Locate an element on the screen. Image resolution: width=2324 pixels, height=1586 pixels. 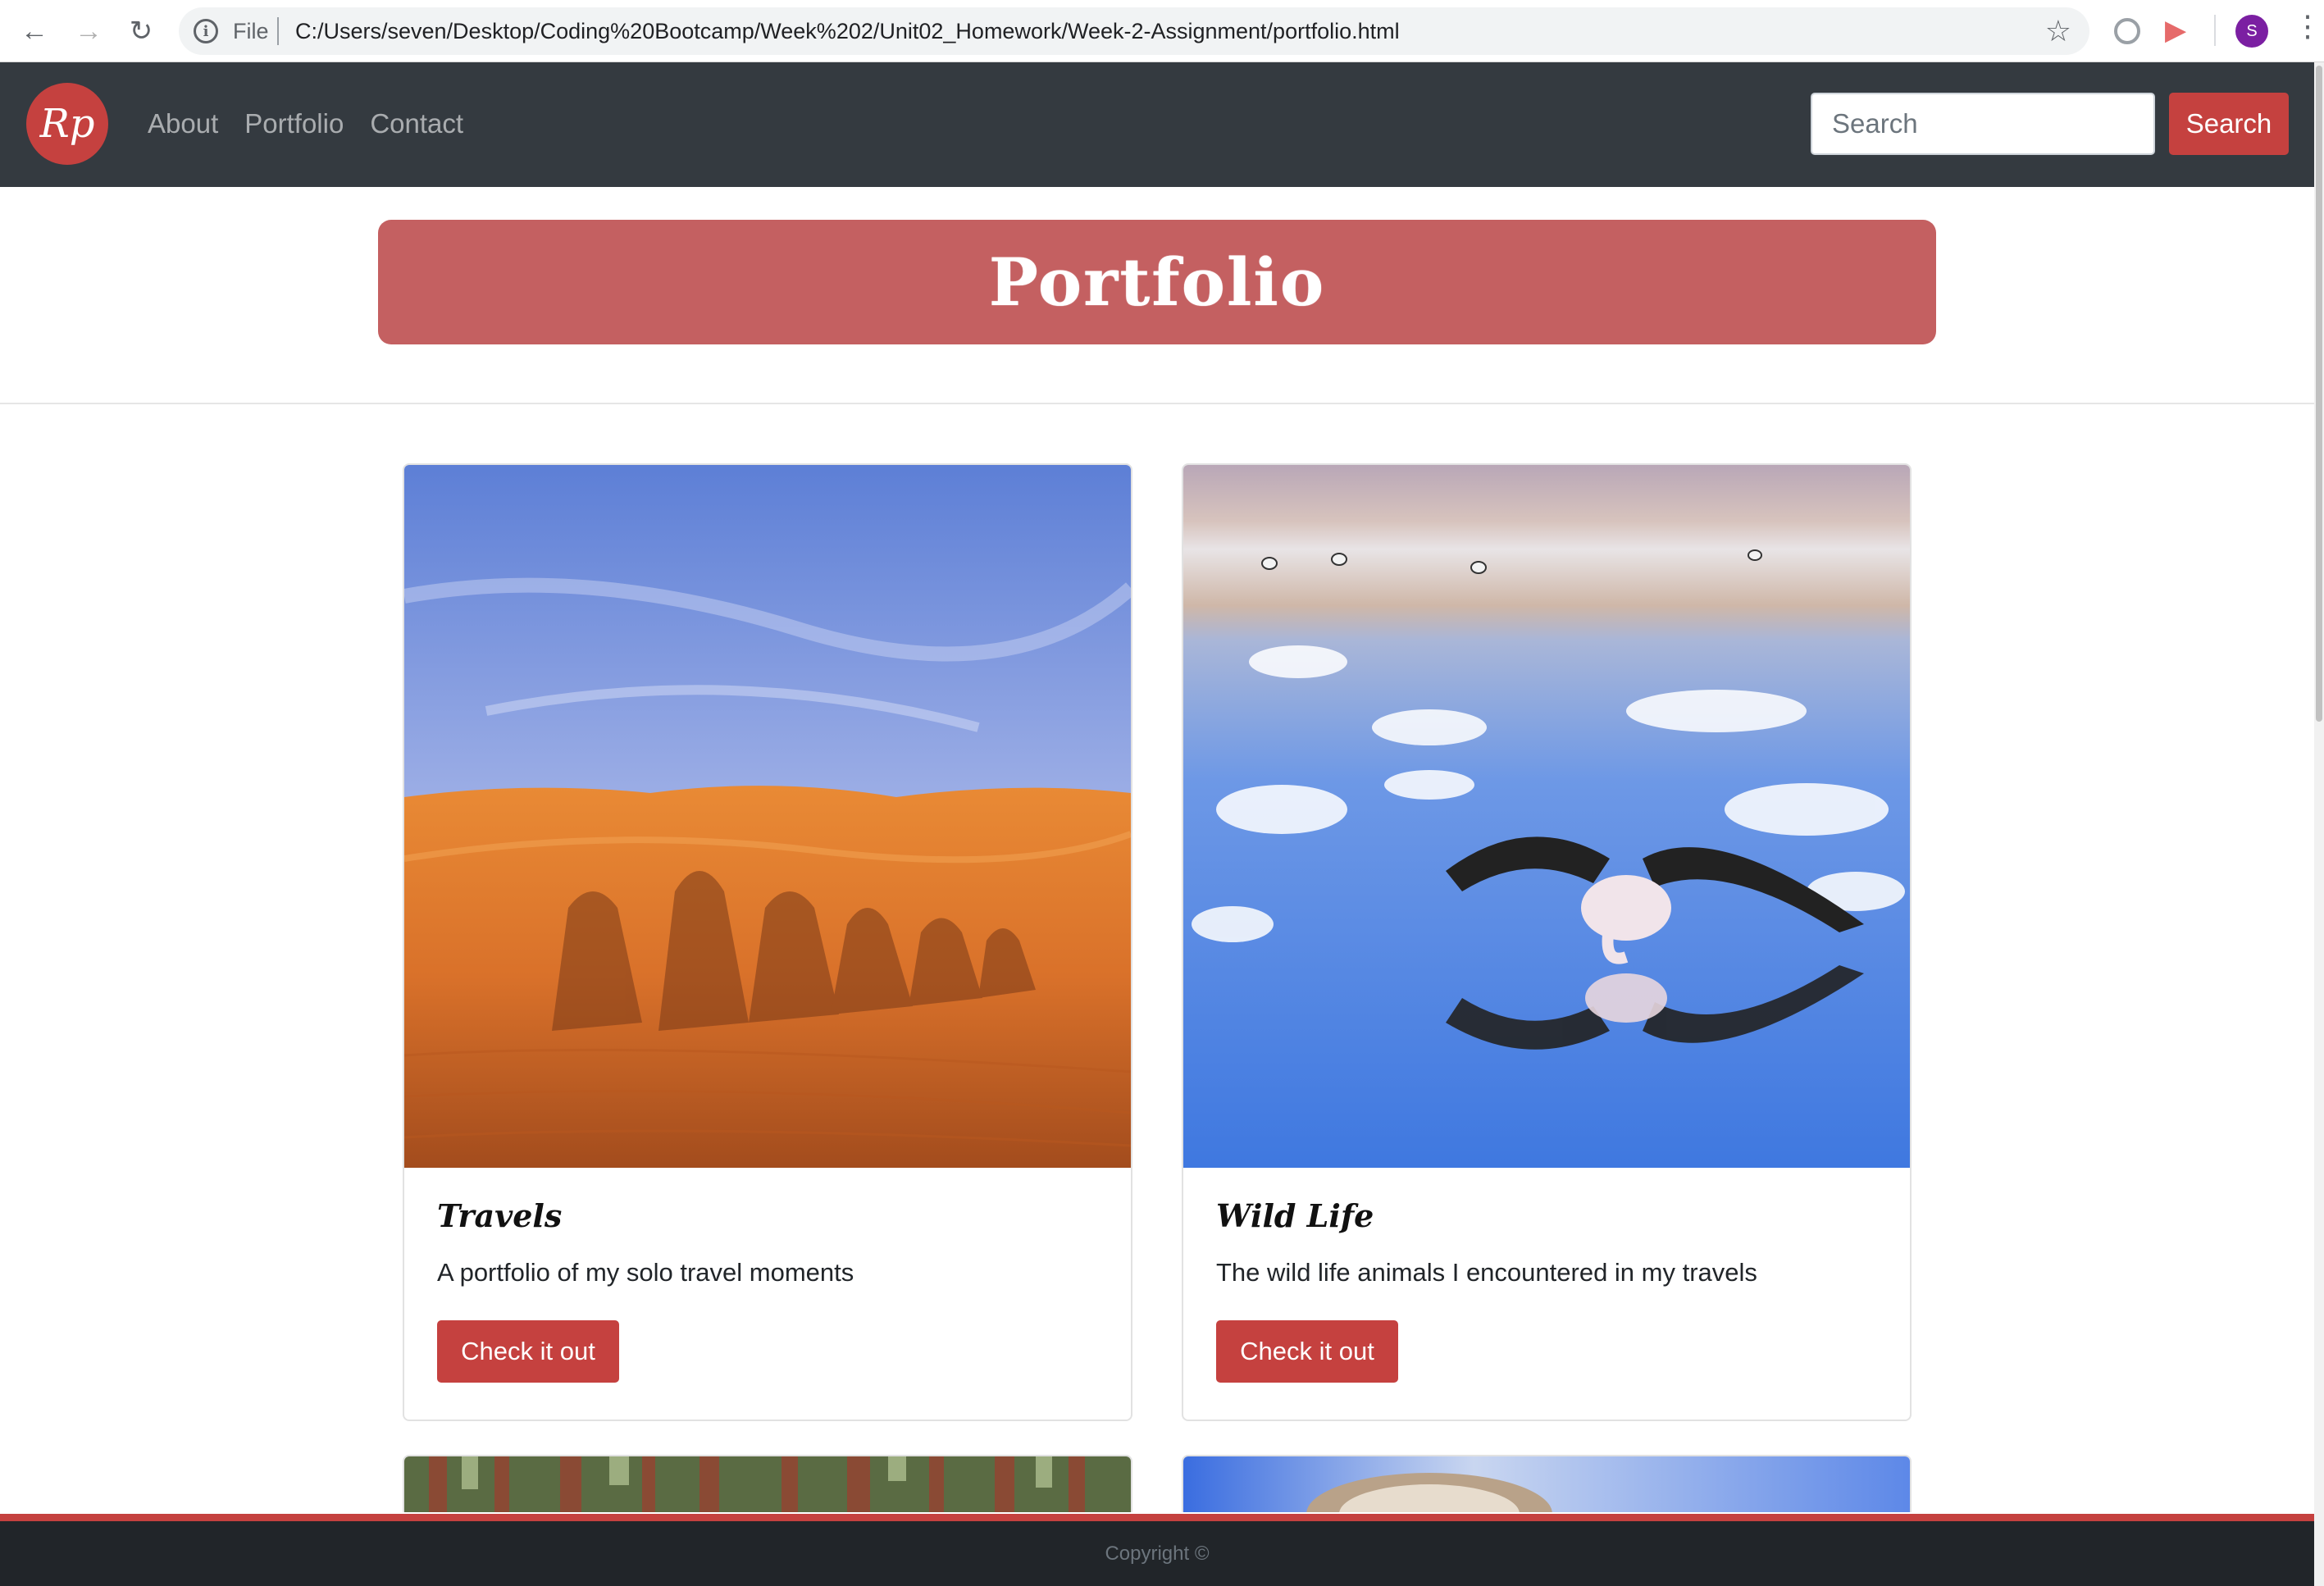
site-navbar: Rp About Portfolio Contact Search is located at coordinates (1157, 124).